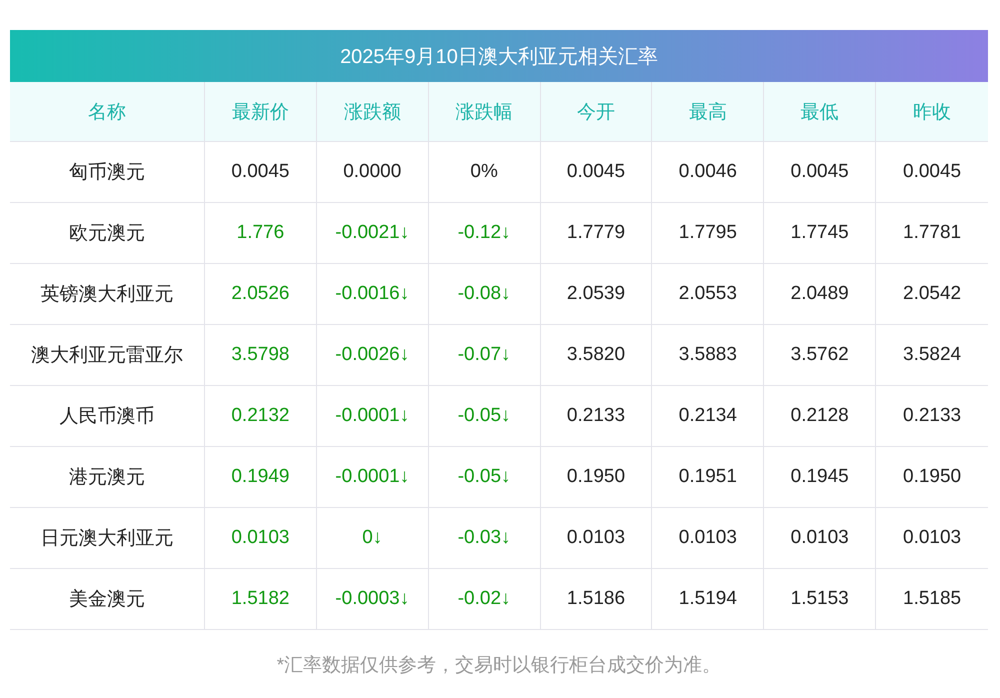 The height and width of the screenshot is (698, 1000). Describe the element at coordinates (596, 112) in the screenshot. I see `column-header: 今开` at that location.